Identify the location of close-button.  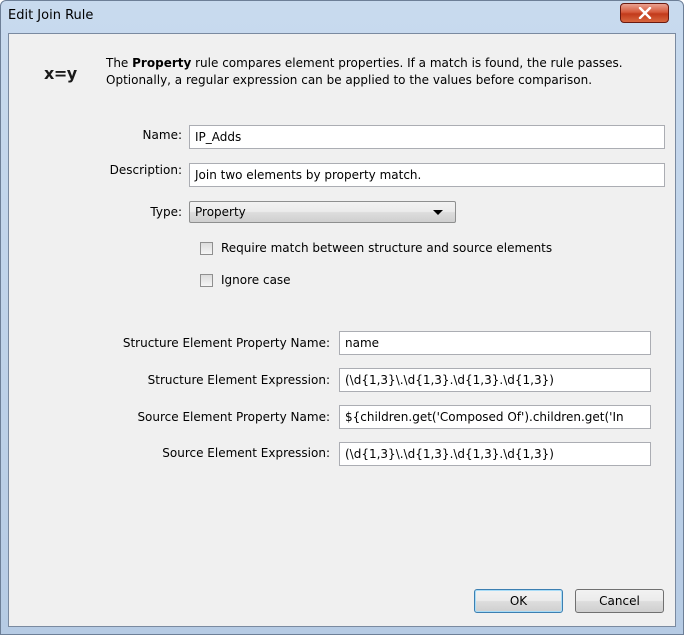
(644, 13).